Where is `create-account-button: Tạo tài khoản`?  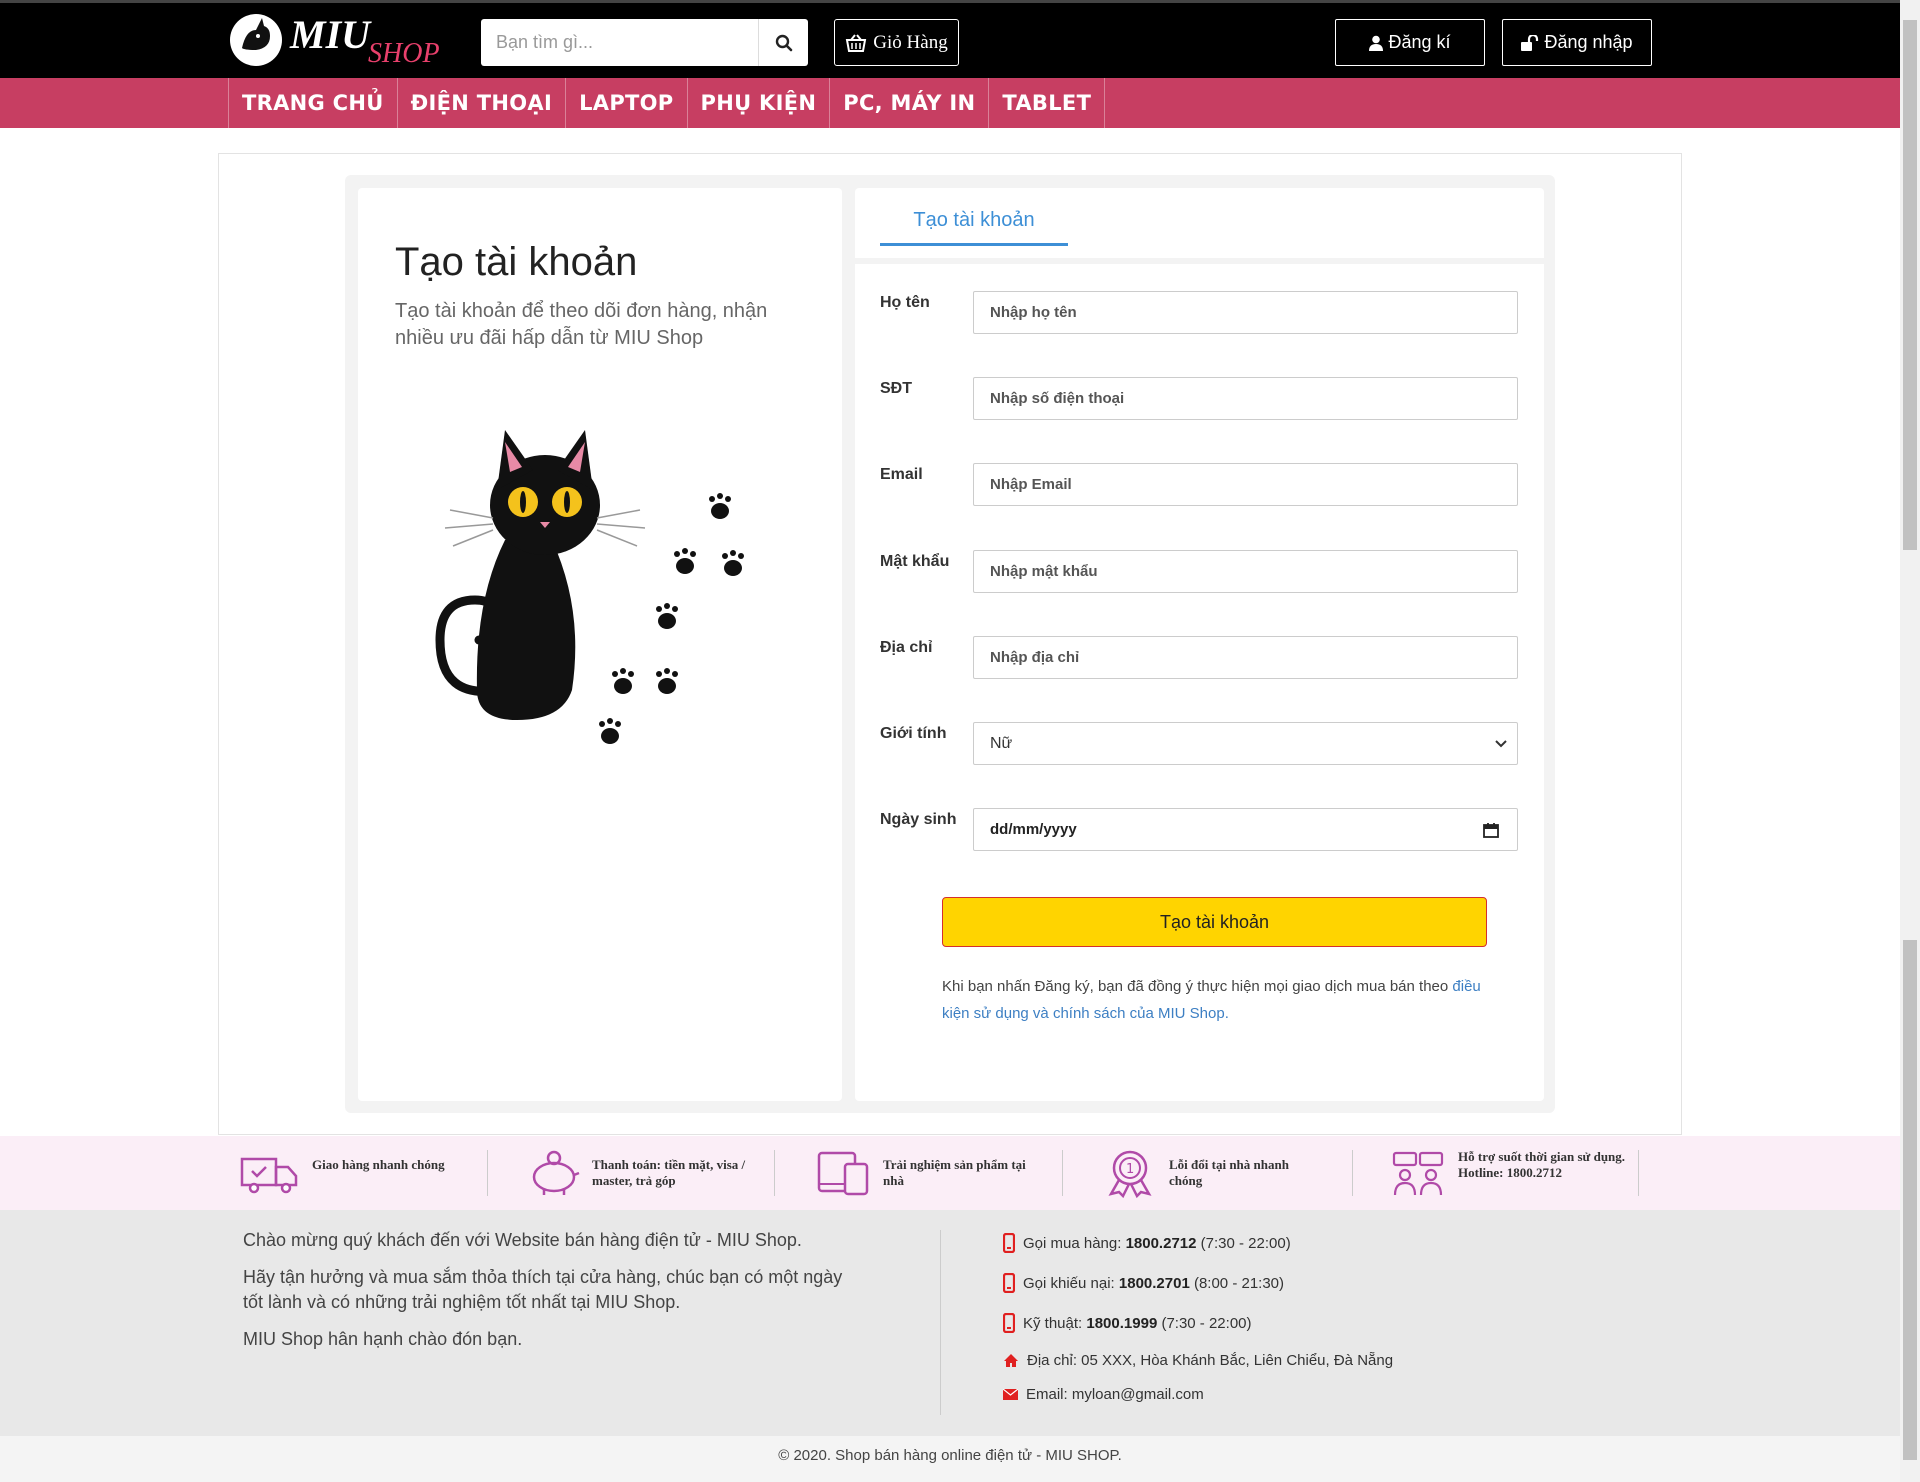 create-account-button: Tạo tài khoản is located at coordinates (1214, 922).